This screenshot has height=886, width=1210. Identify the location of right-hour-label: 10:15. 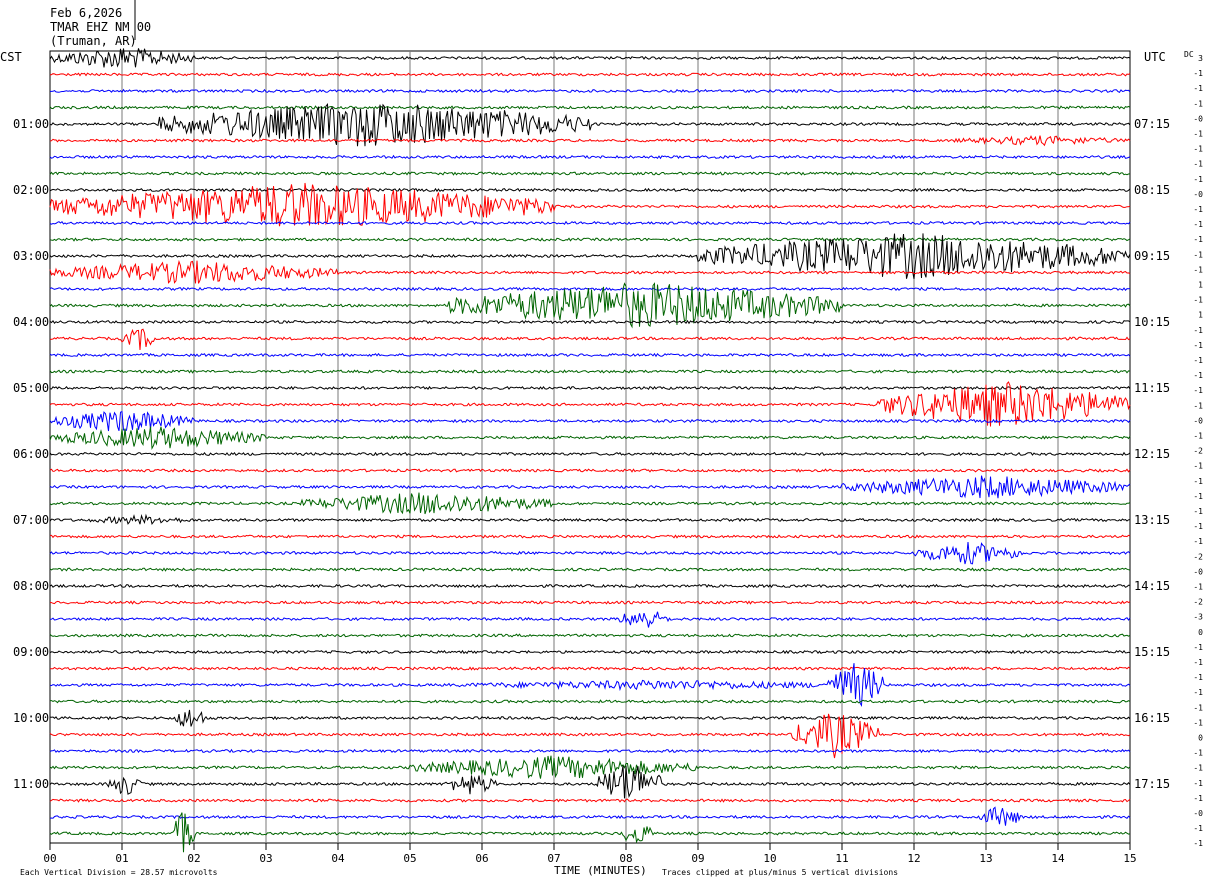
(1152, 322).